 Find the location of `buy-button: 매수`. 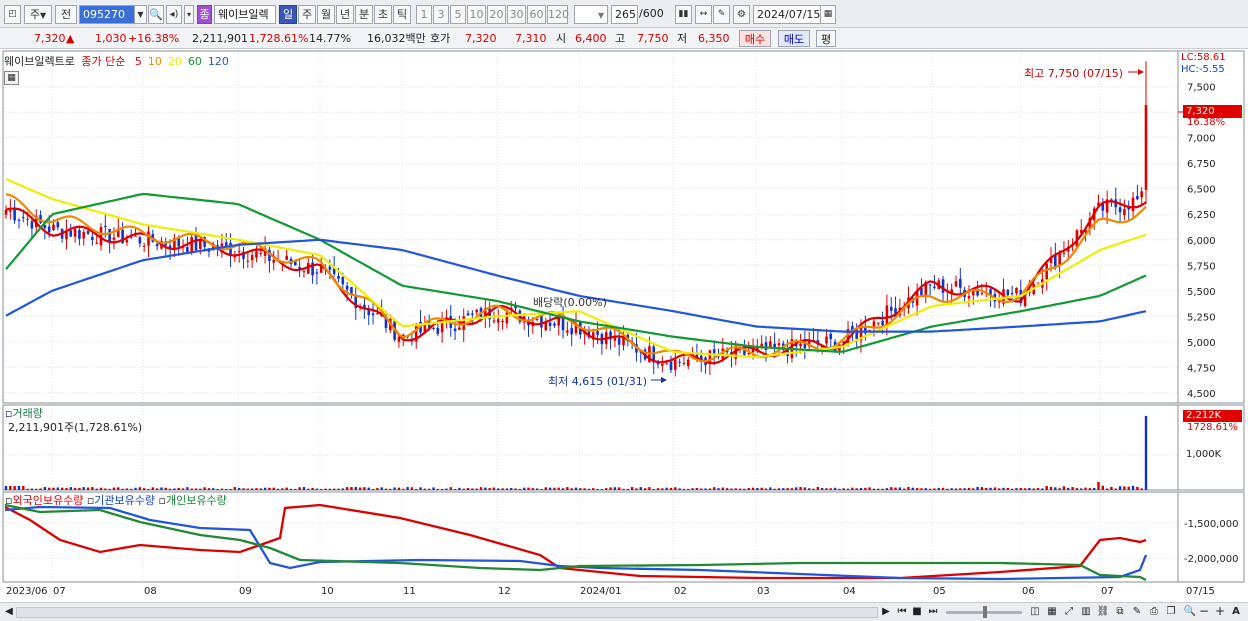

buy-button: 매수 is located at coordinates (755, 38).